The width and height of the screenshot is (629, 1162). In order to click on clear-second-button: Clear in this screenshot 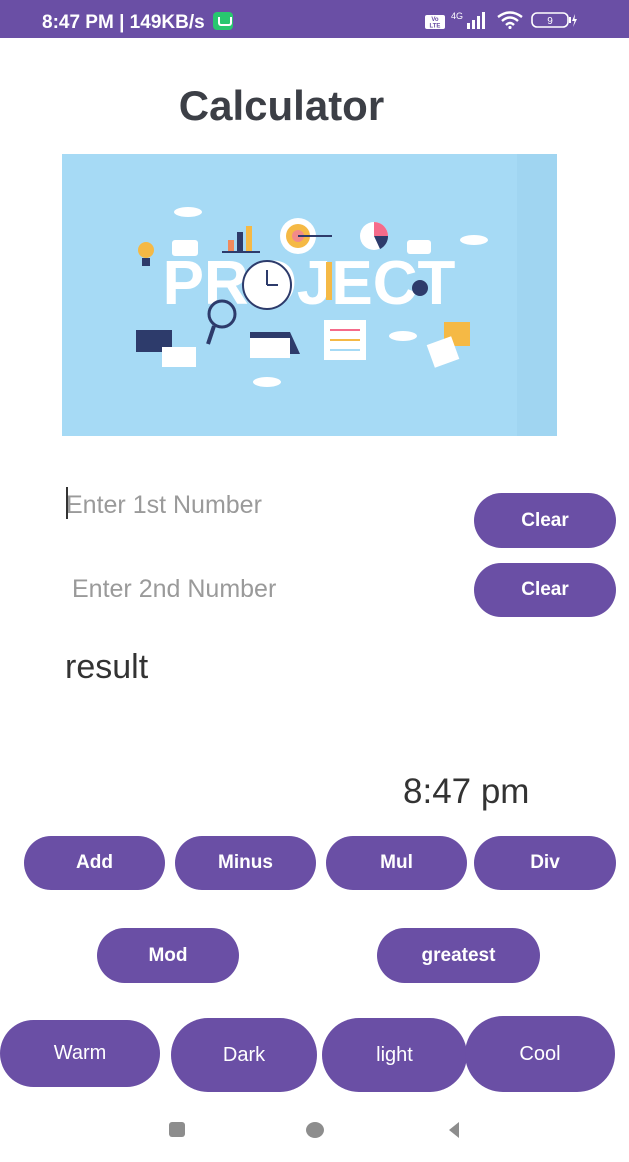, I will do `click(545, 590)`.